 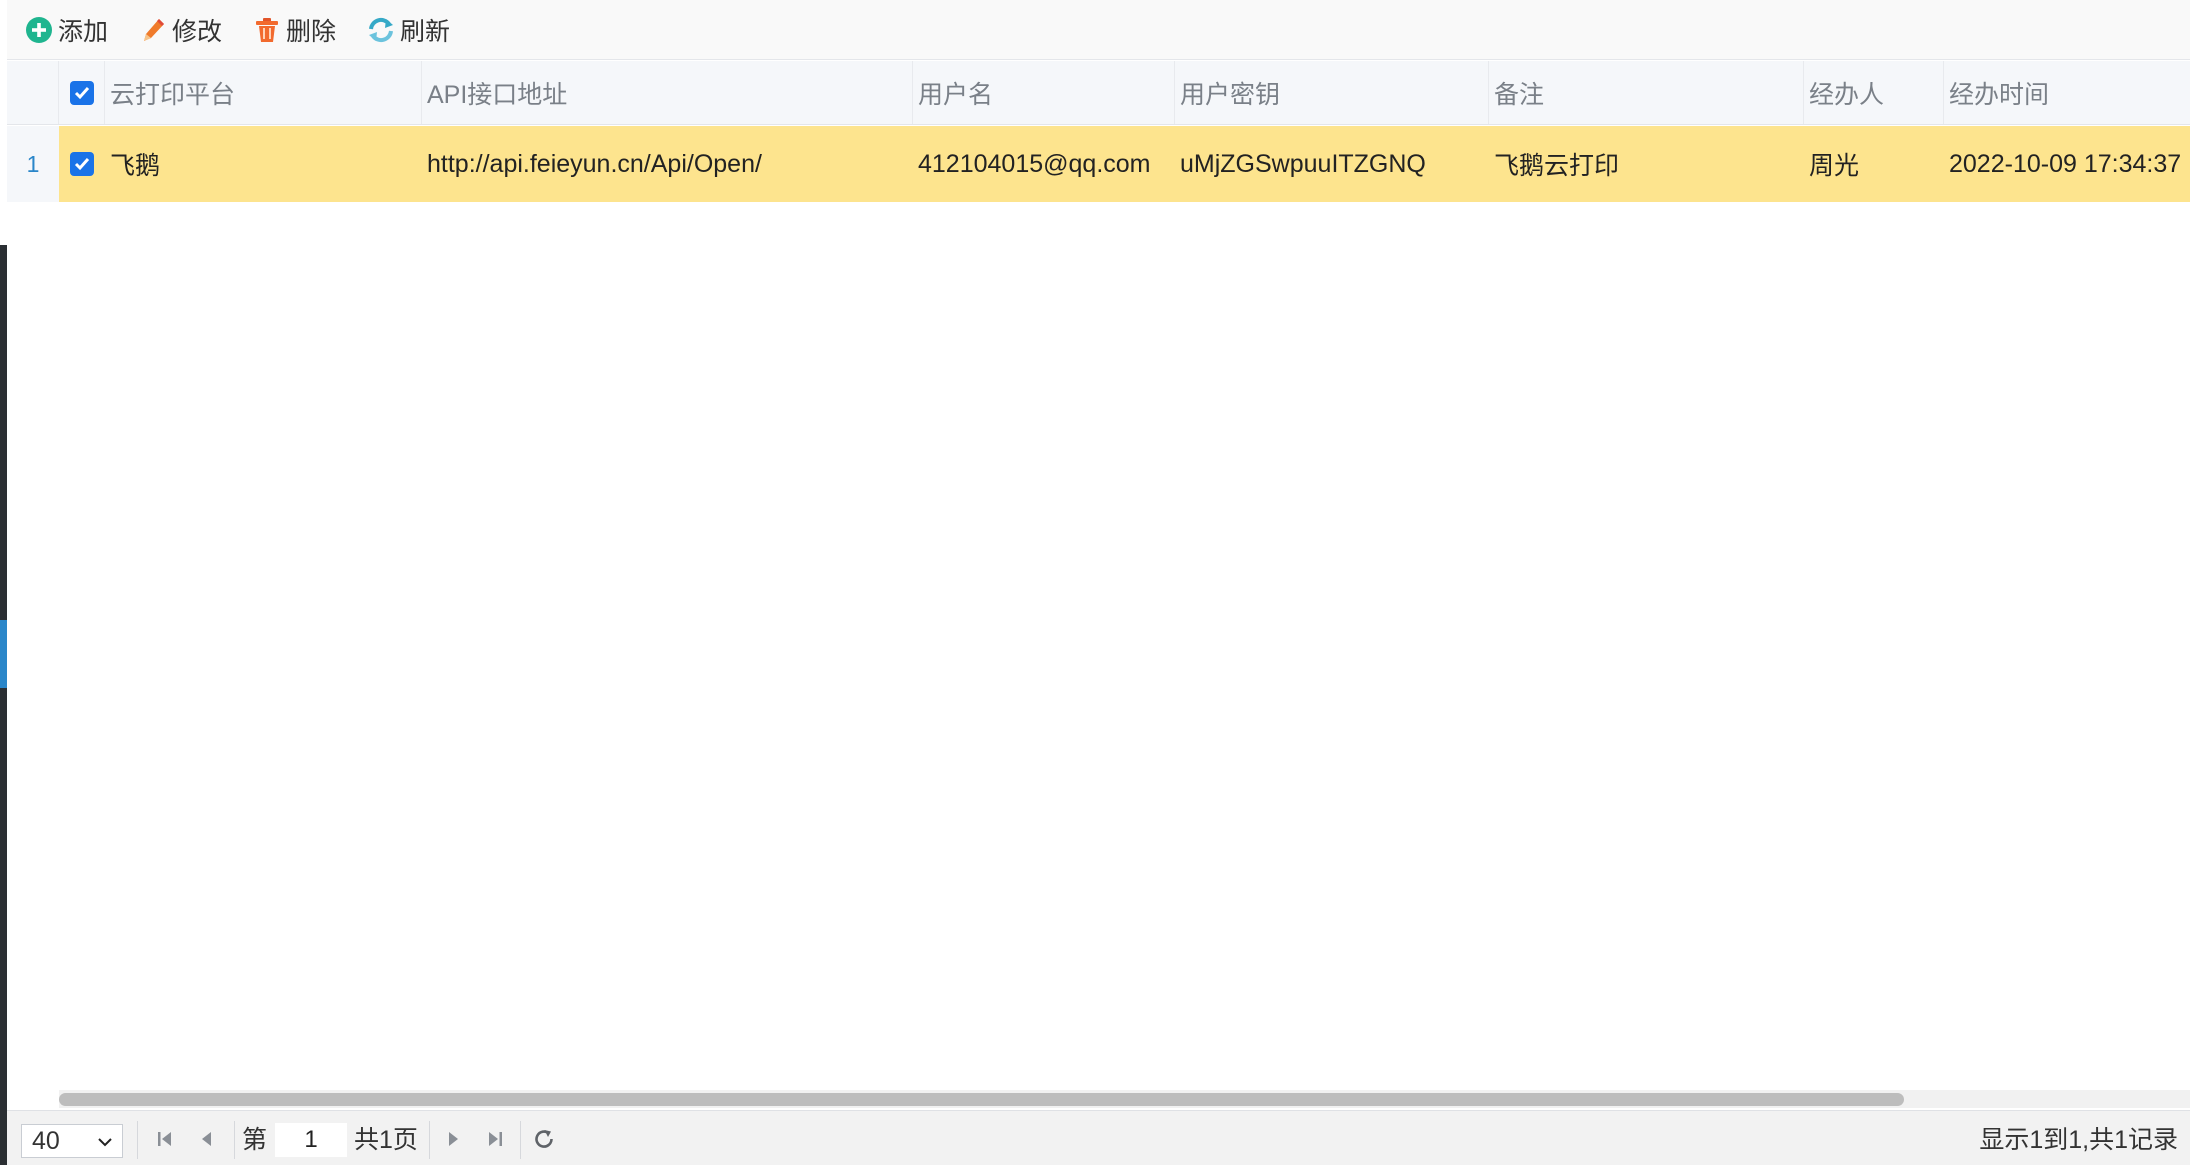 I want to click on add-button: 添加, so click(x=66, y=30).